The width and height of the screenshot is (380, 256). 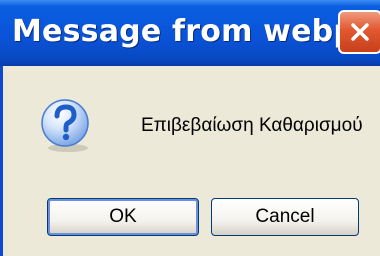 What do you see at coordinates (65, 125) in the screenshot?
I see `question-icon` at bounding box center [65, 125].